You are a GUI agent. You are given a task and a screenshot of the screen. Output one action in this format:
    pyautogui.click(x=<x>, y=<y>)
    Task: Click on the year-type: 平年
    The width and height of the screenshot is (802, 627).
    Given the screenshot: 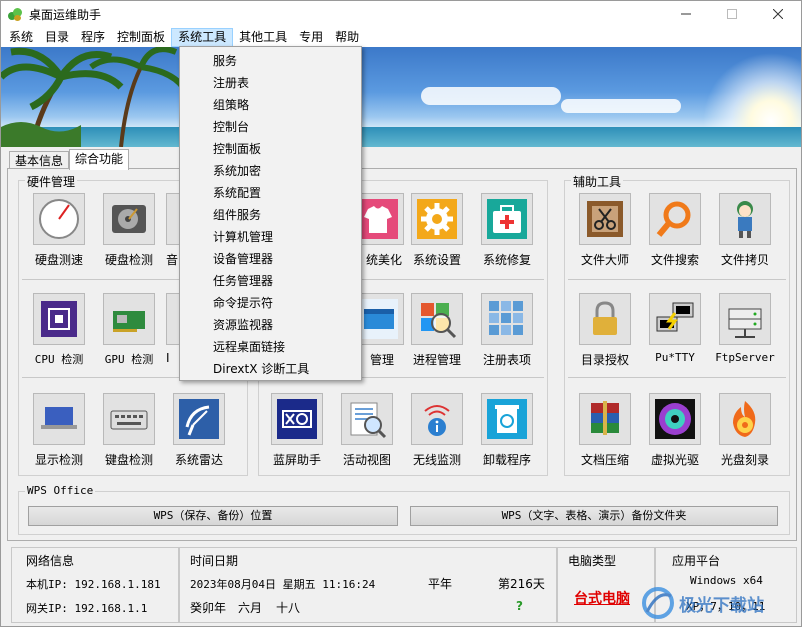 What is the action you would take?
    pyautogui.click(x=440, y=584)
    